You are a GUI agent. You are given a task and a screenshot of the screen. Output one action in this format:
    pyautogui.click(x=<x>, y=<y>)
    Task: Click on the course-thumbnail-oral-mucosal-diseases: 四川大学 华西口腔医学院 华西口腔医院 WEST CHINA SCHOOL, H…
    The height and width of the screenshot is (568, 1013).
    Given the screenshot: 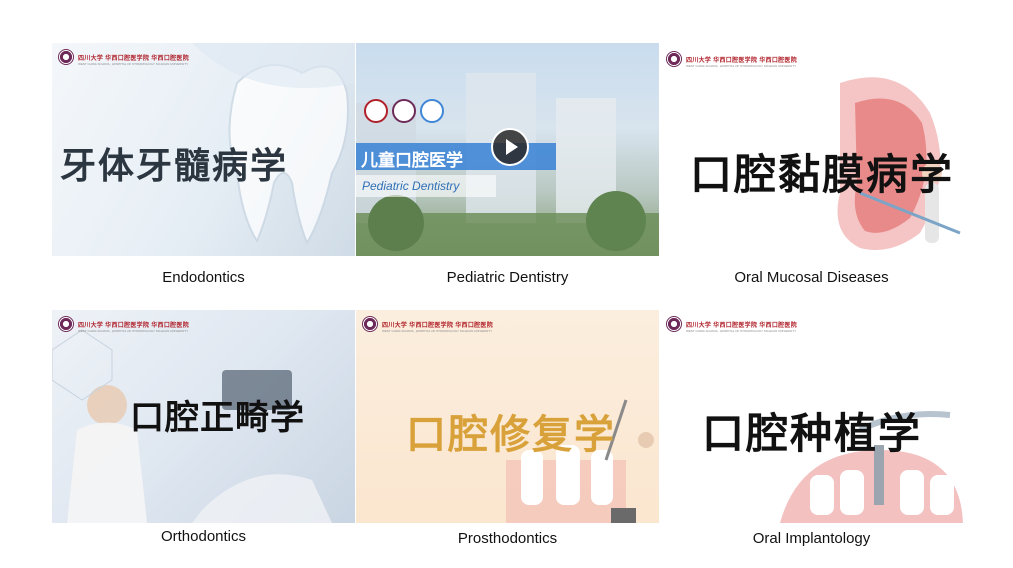 What is the action you would take?
    pyautogui.click(x=811, y=149)
    